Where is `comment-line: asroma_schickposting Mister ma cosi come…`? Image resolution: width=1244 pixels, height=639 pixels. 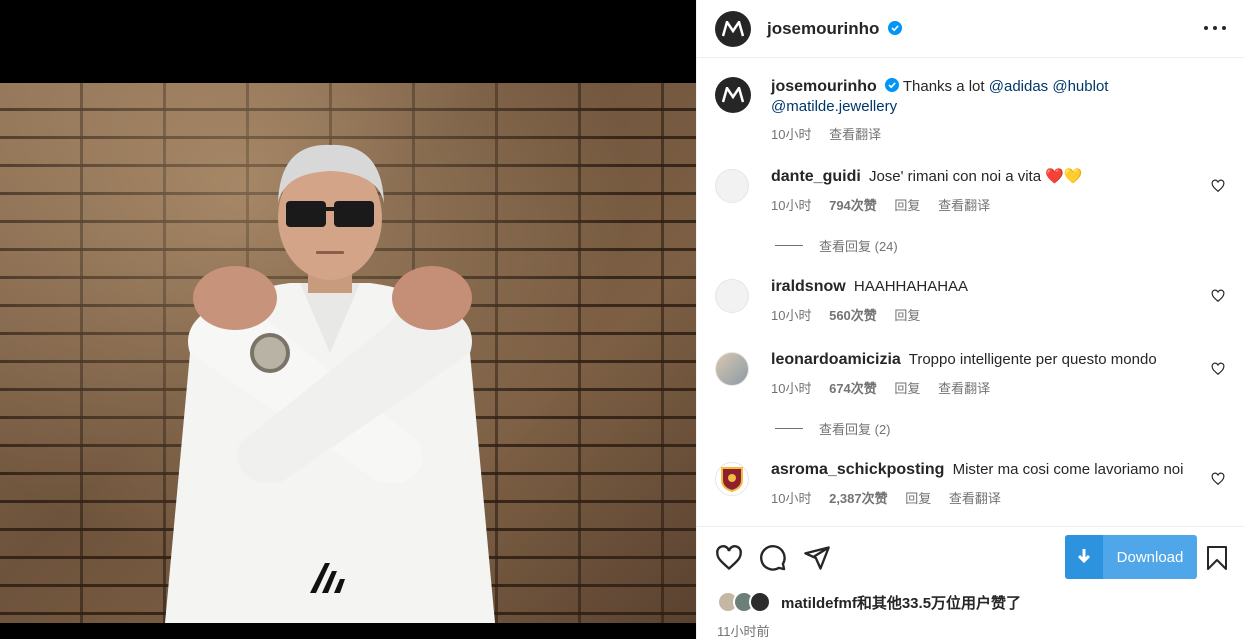
comment-line: asroma_schickposting Mister ma cosi come… is located at coordinates (998, 470).